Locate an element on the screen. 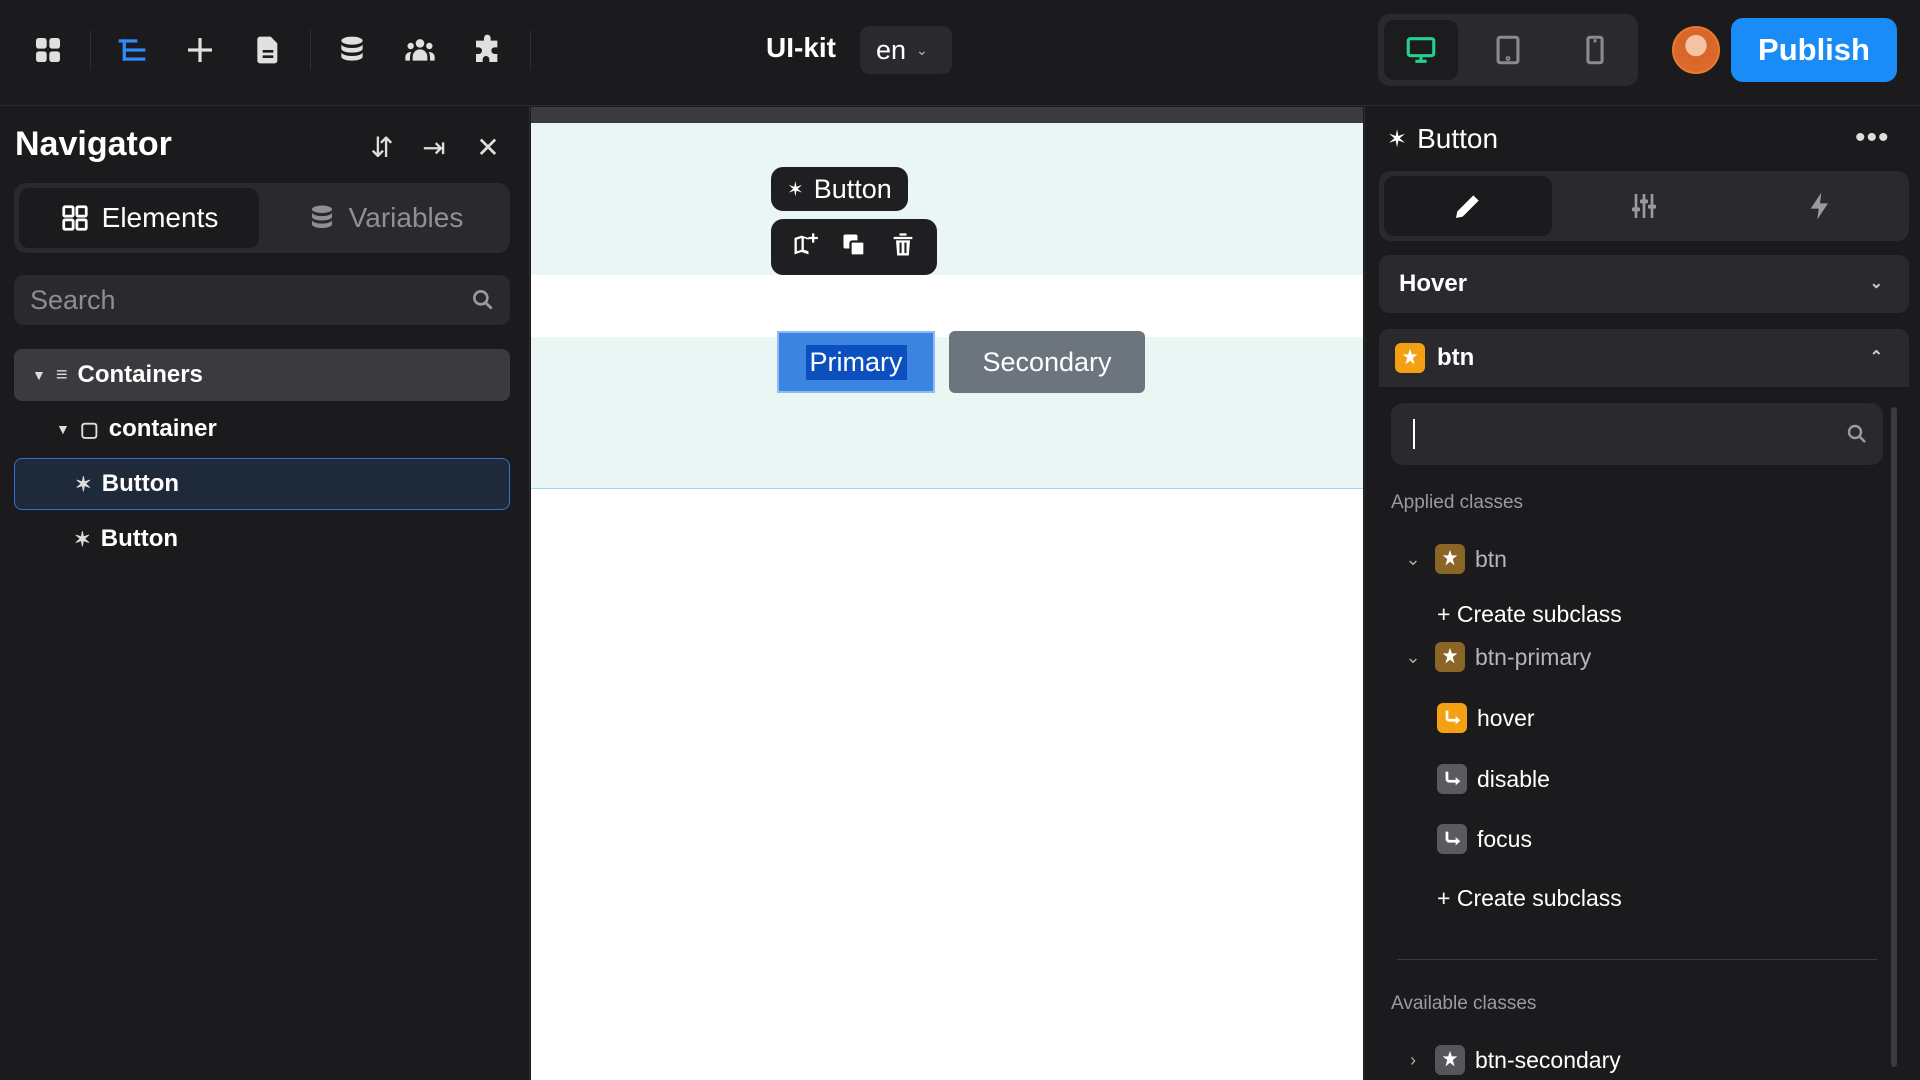  tree-item-label: Containers is located at coordinates (140, 374).